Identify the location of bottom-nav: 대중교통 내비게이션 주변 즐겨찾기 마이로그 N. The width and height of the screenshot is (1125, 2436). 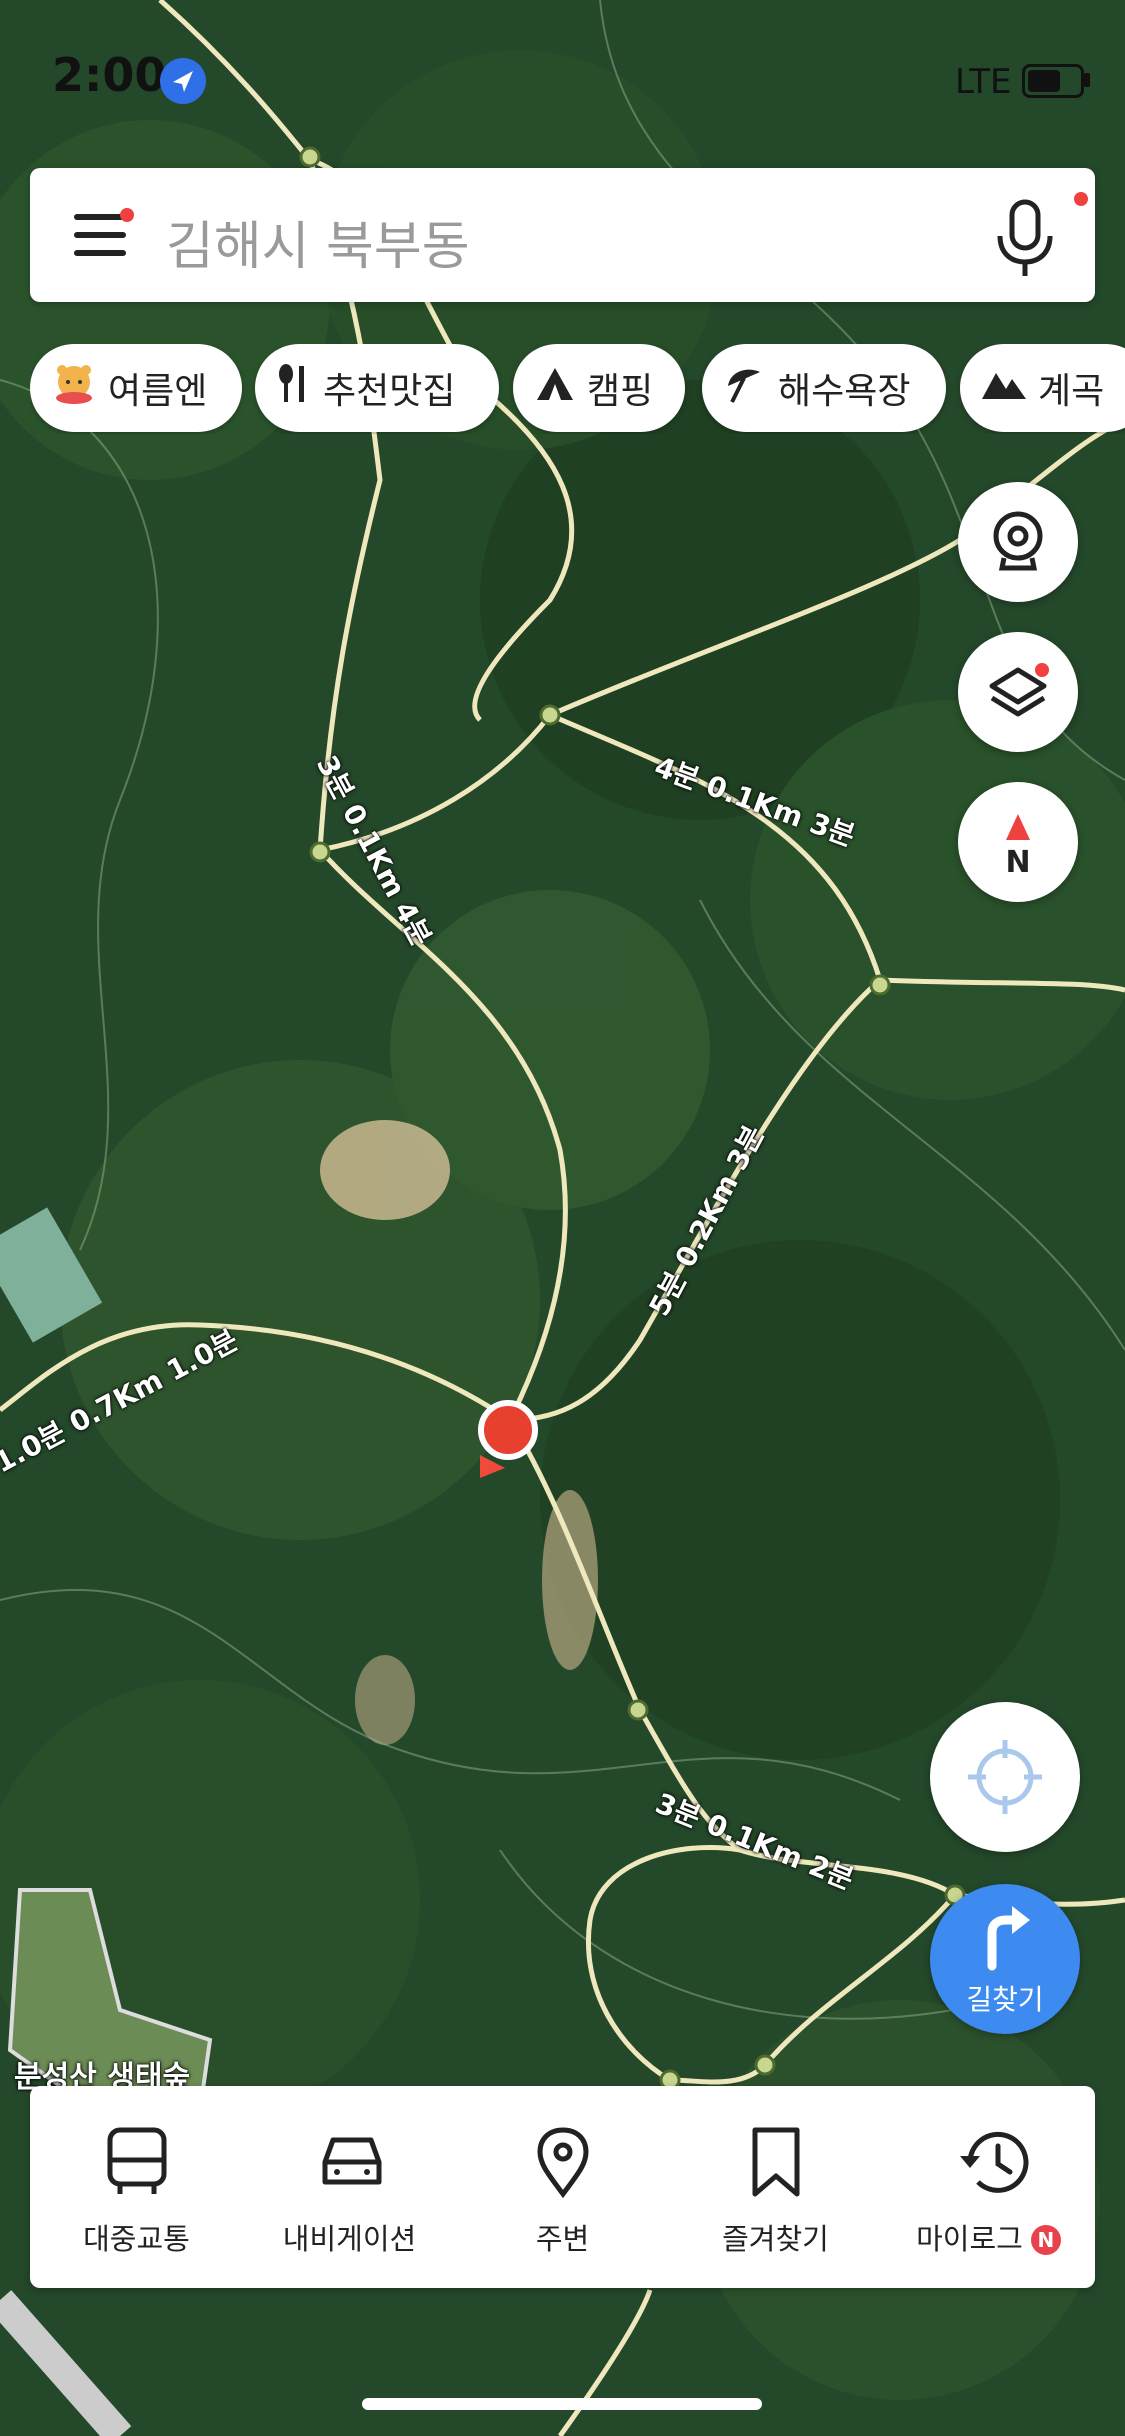
(562, 2187).